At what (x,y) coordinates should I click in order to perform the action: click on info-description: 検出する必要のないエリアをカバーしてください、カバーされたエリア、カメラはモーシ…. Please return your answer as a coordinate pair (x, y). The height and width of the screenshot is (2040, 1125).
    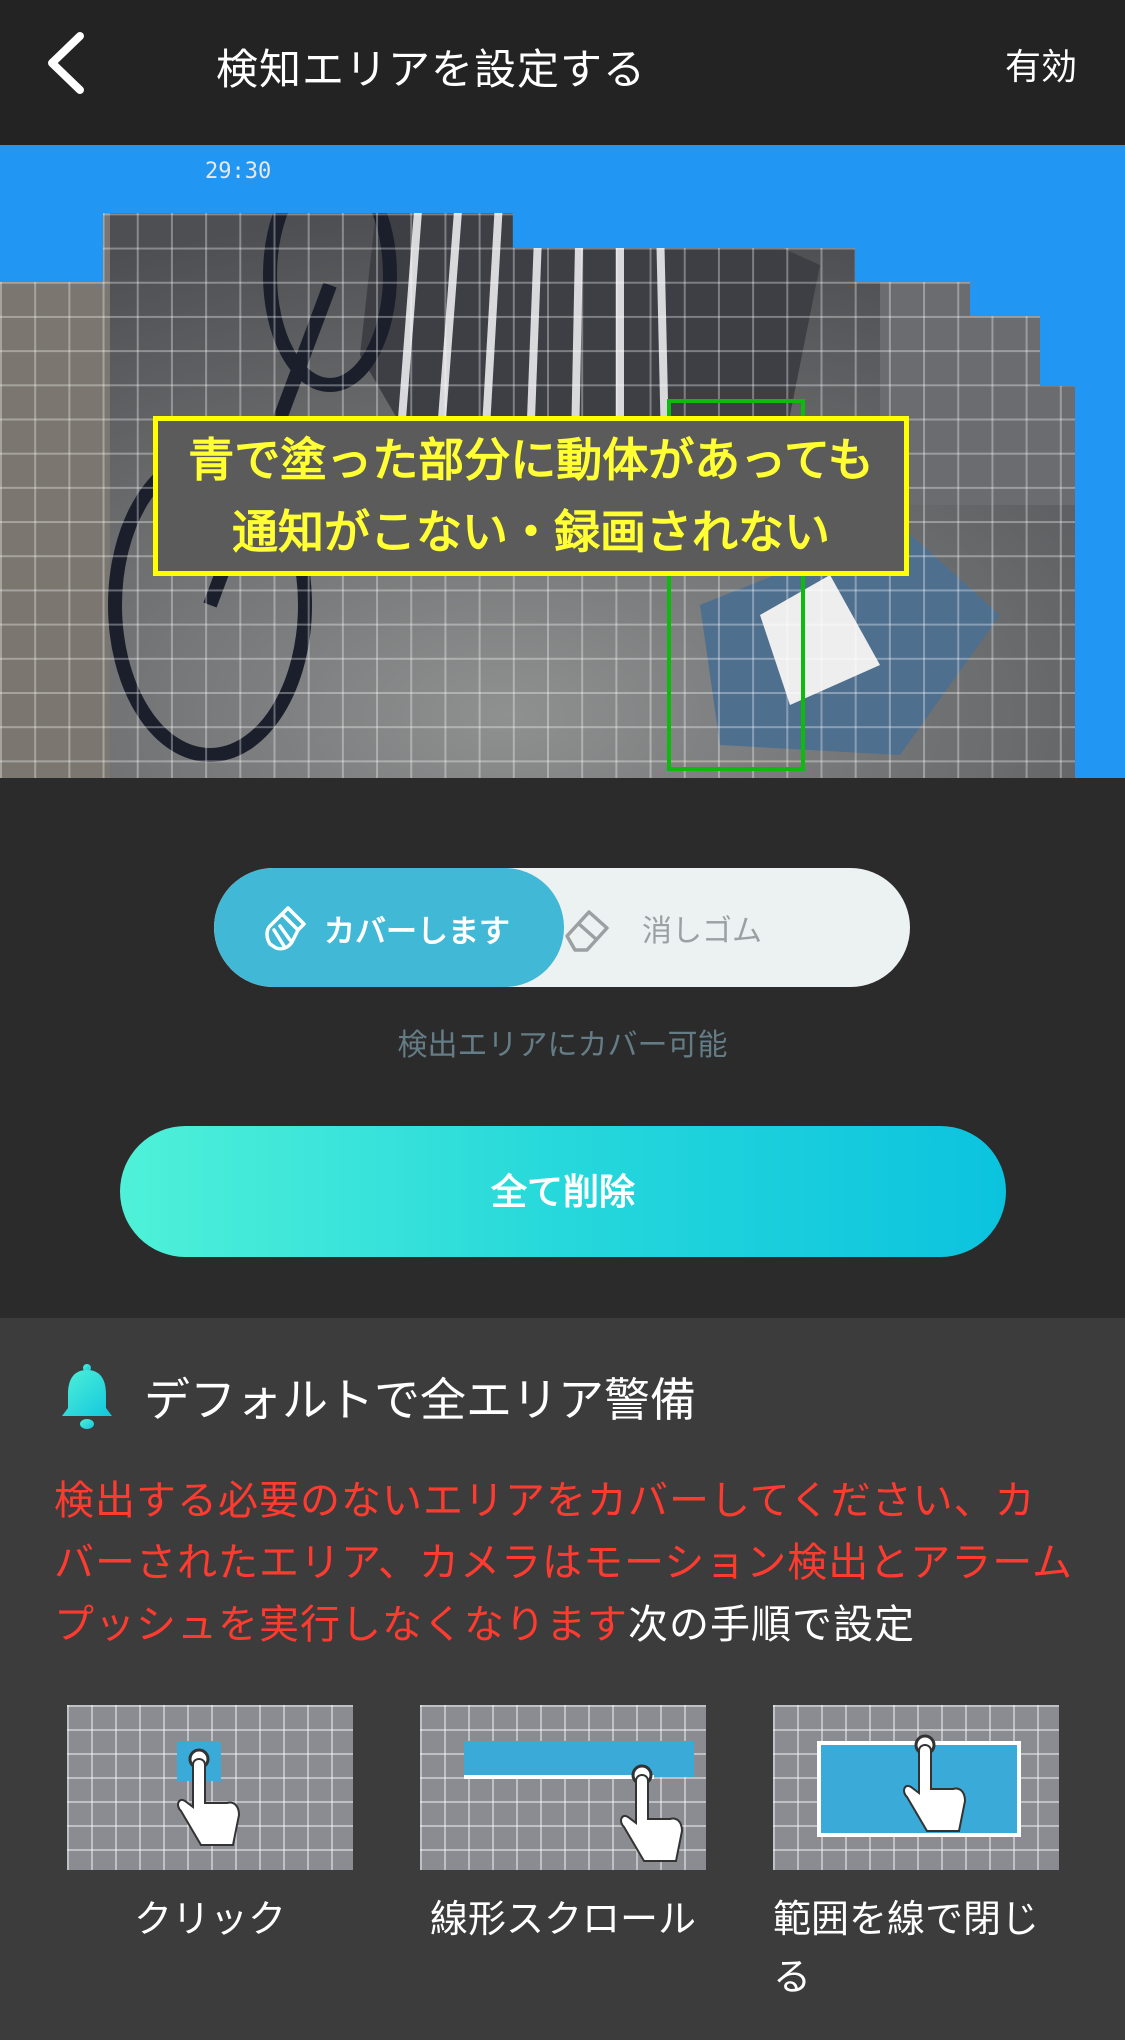
    Looking at the image, I should click on (564, 1563).